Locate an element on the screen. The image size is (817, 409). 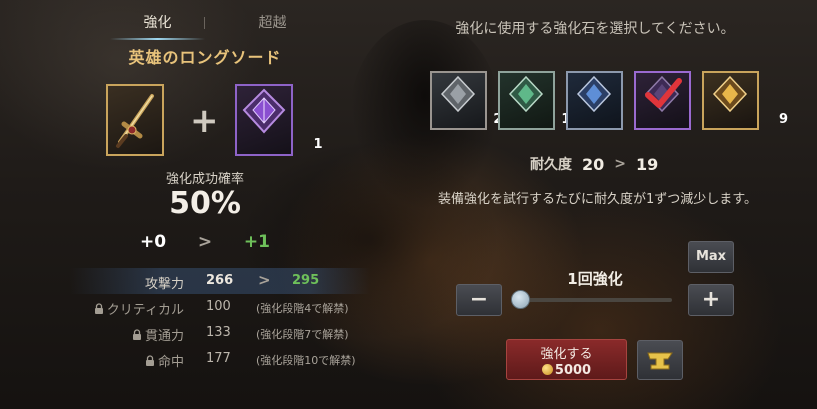
item-name: 英雄のロングソード is located at coordinates (205, 57).